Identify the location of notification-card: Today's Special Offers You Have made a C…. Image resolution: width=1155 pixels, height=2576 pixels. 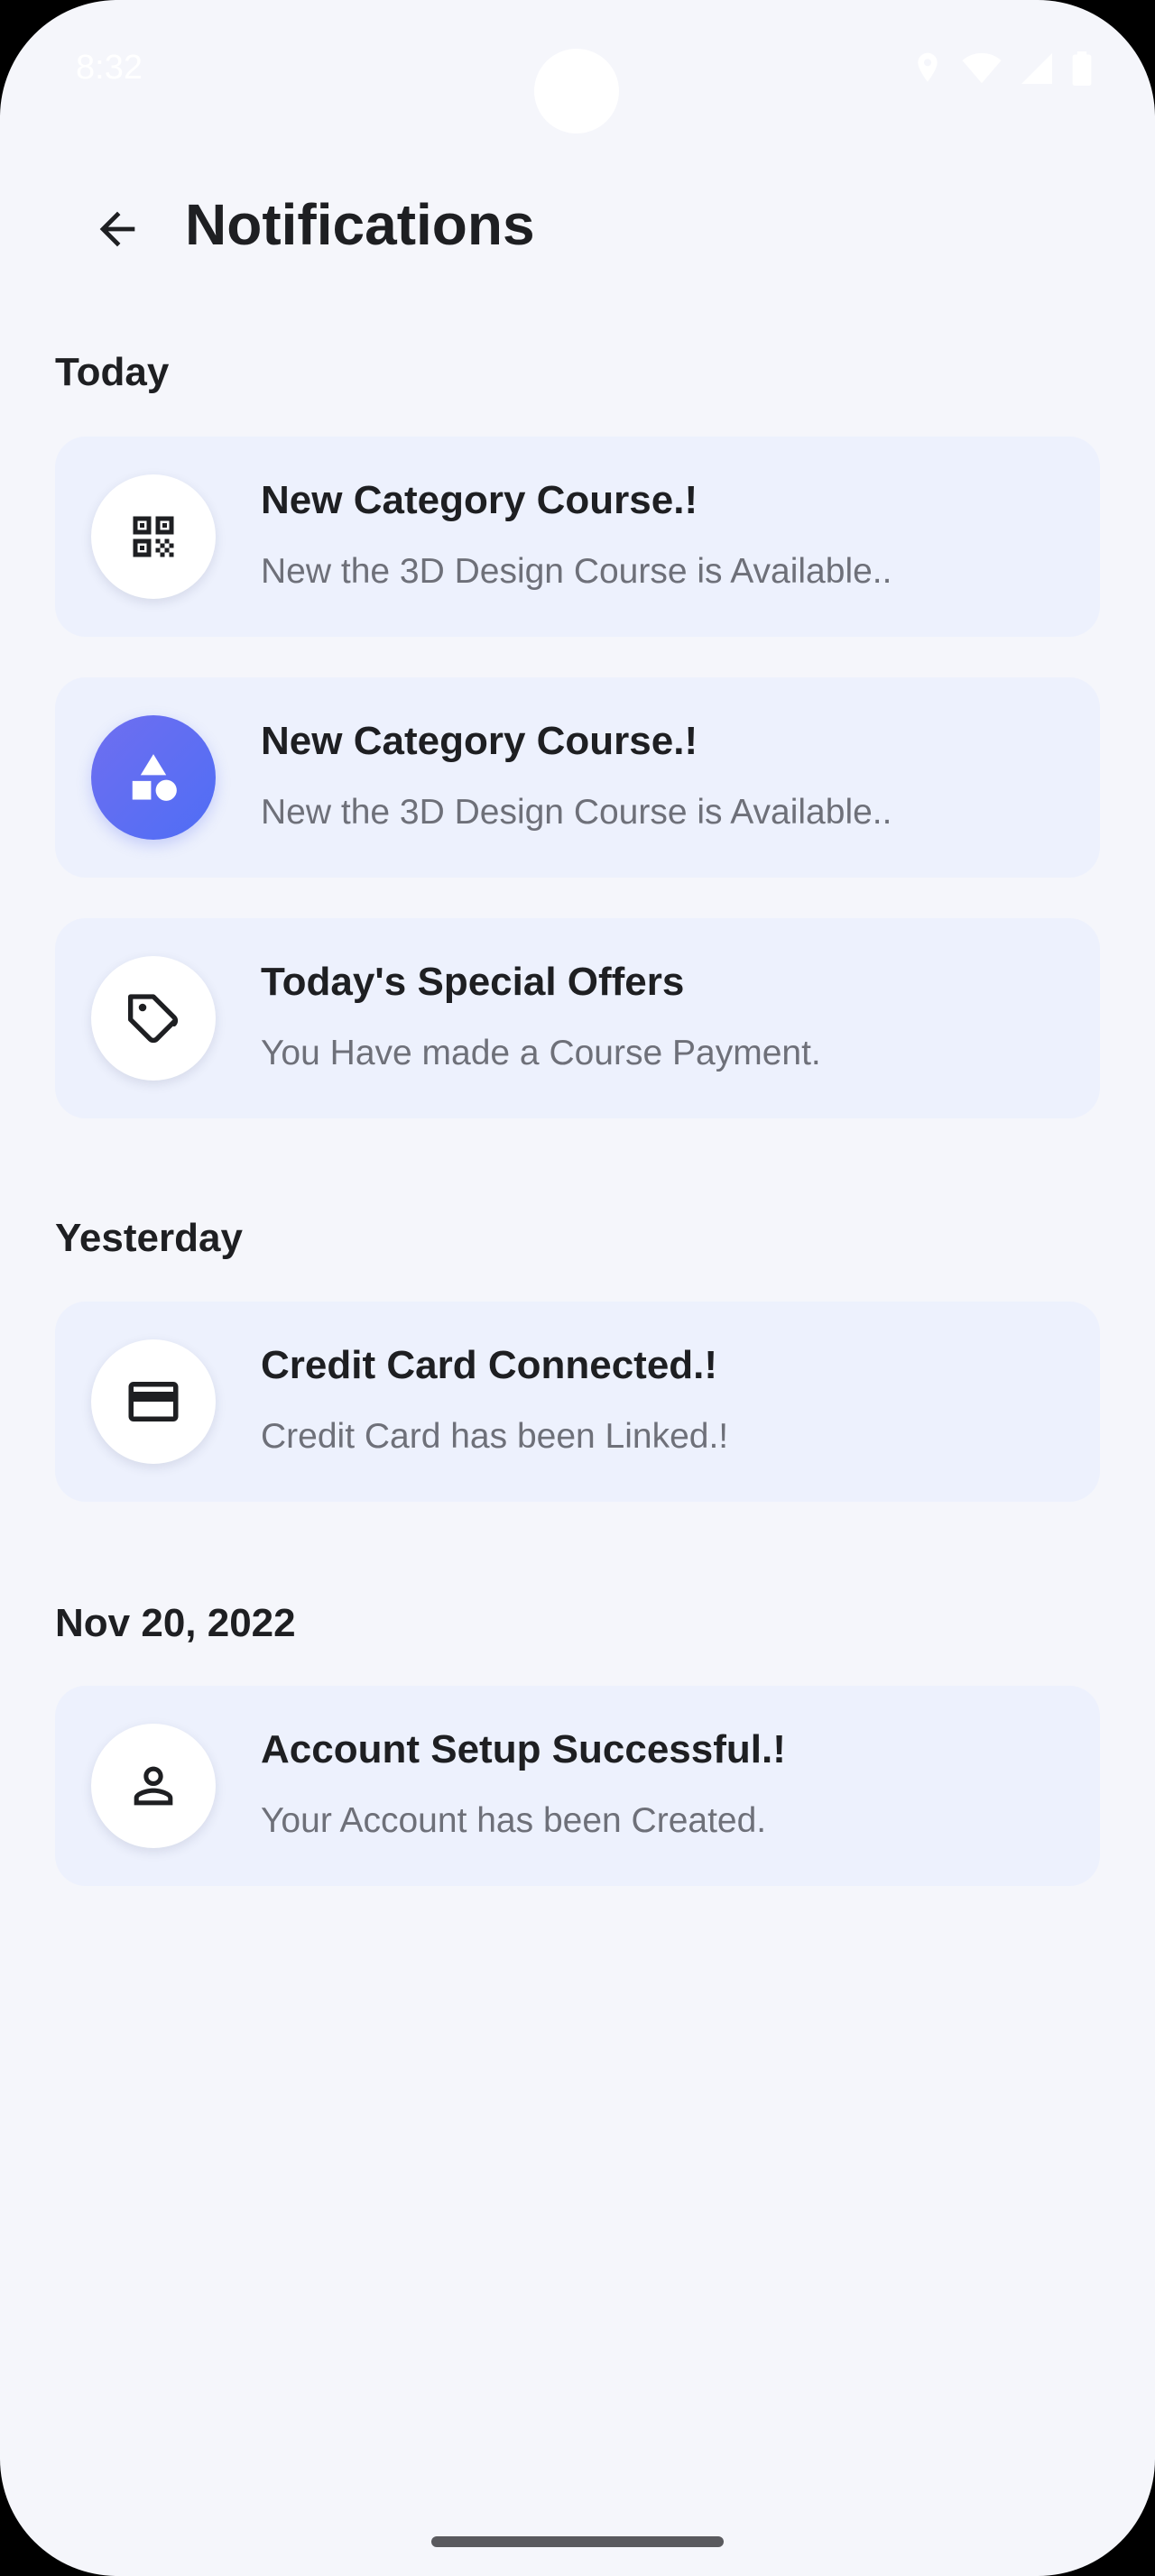
(577, 1018).